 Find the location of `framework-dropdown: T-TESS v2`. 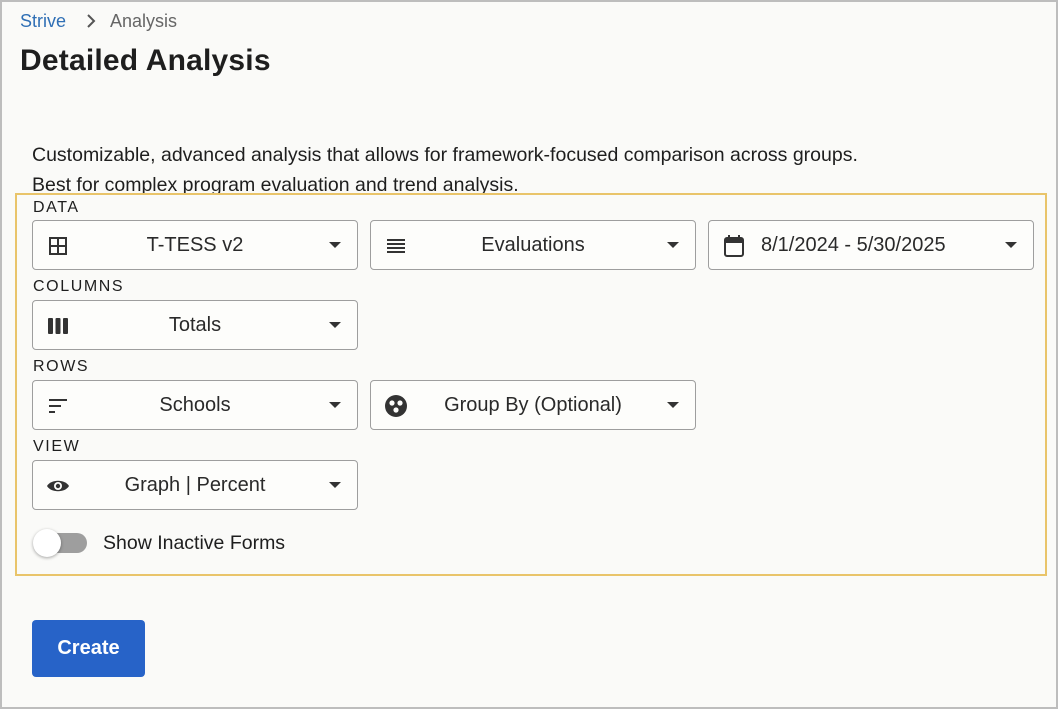

framework-dropdown: T-TESS v2 is located at coordinates (195, 245).